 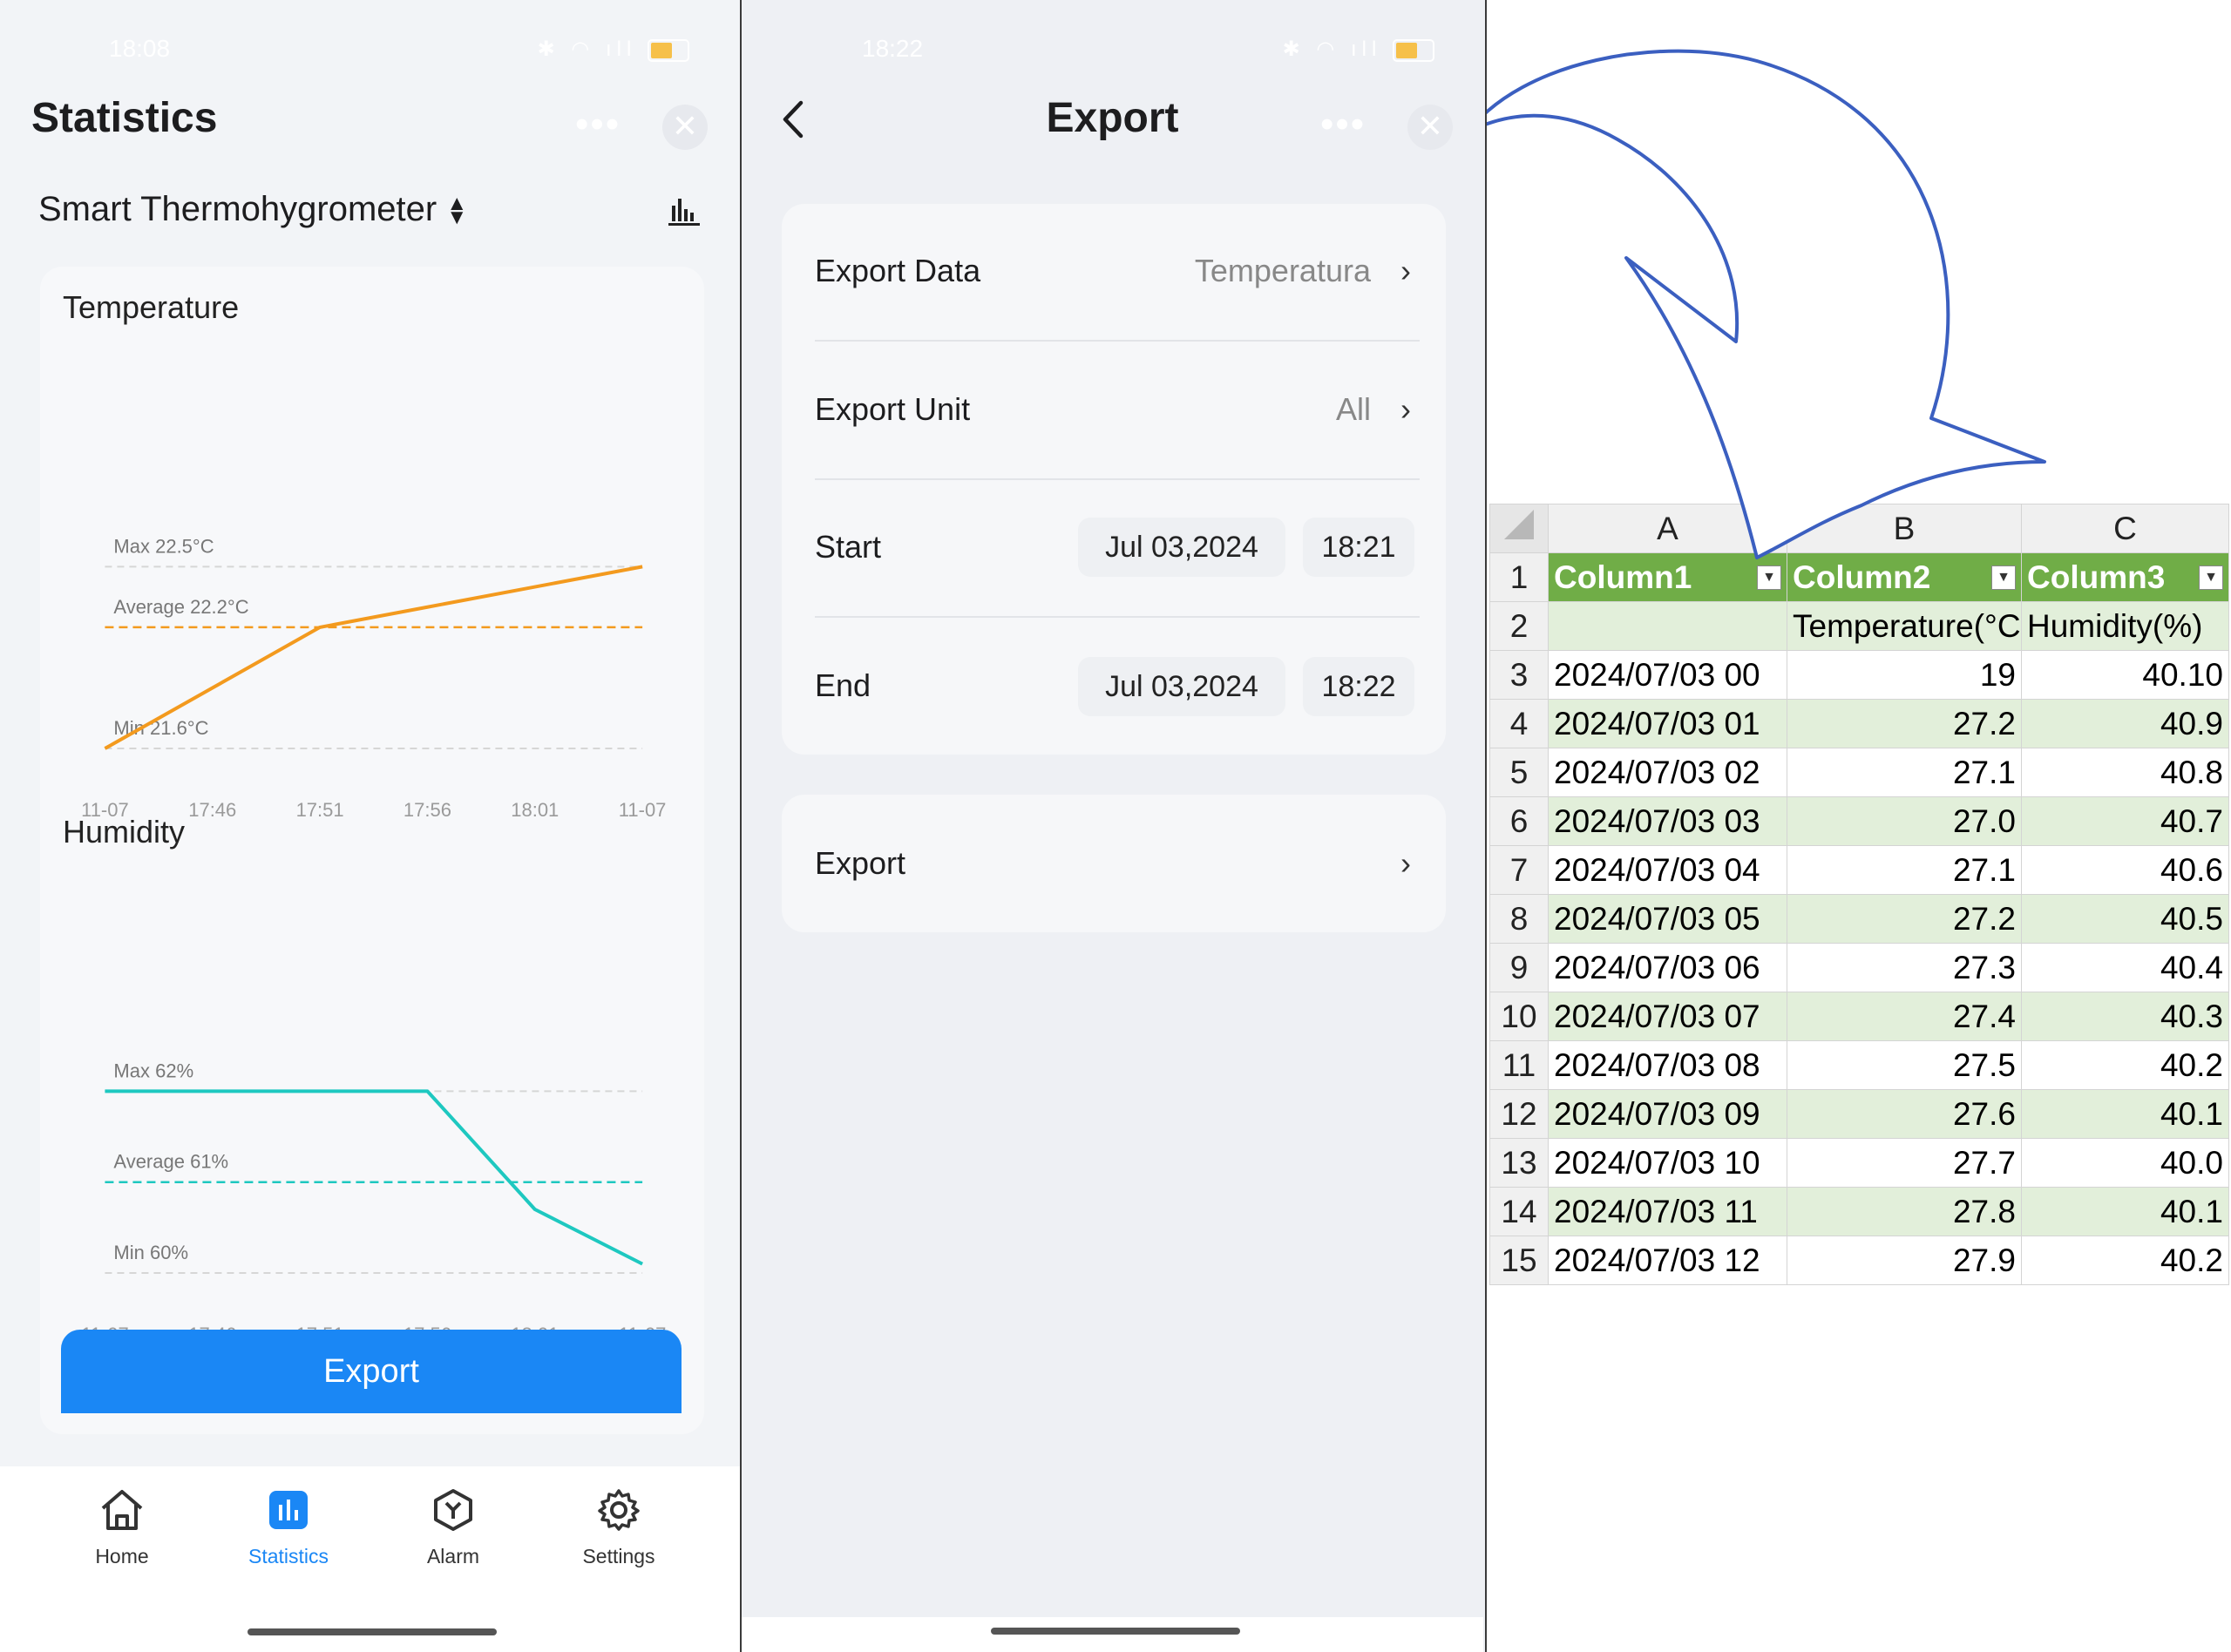 I want to click on status-icons: ✱ ◠ ıll, so click(x=613, y=49).